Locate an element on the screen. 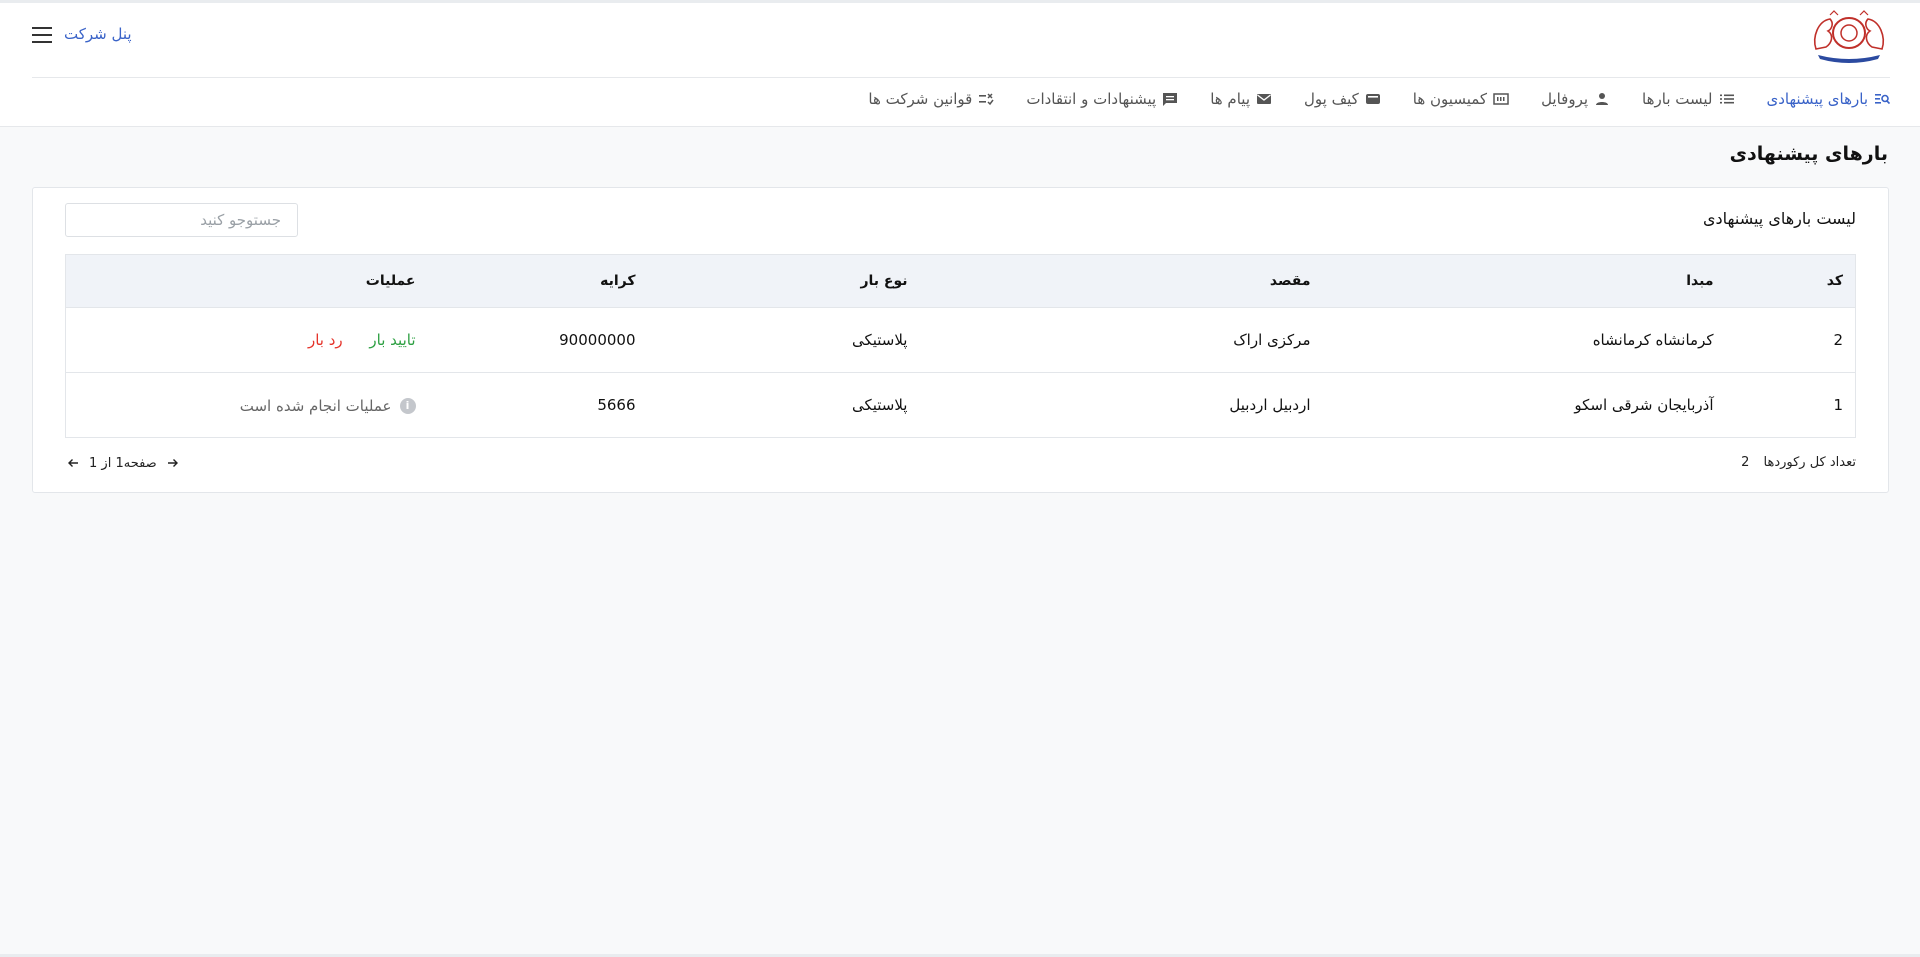  total-records: تعداد کل رکوردها 2 is located at coordinates (1798, 462).